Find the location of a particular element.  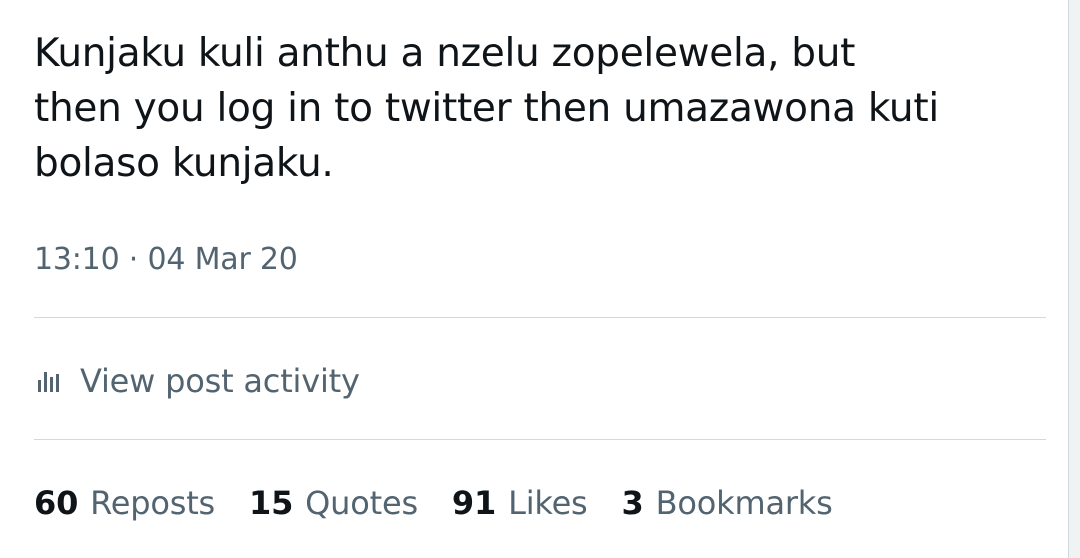

bar-chart-icon is located at coordinates (48, 382).